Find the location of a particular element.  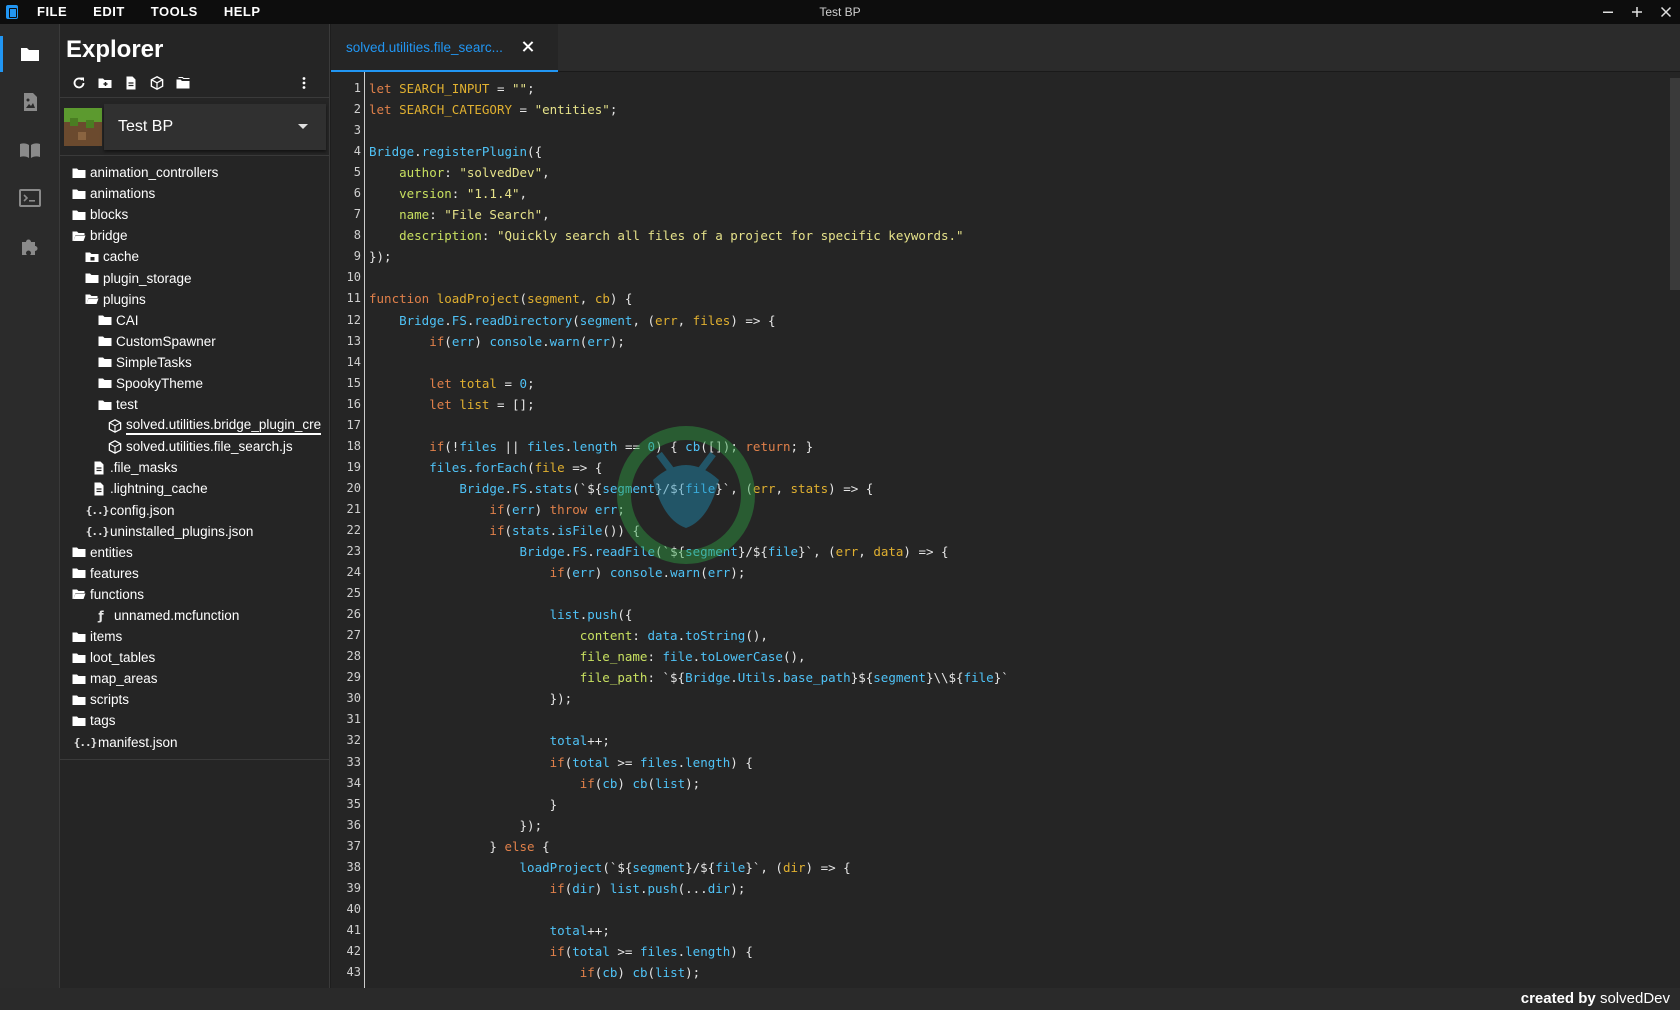

terminal-activity-button is located at coordinates (30, 198).